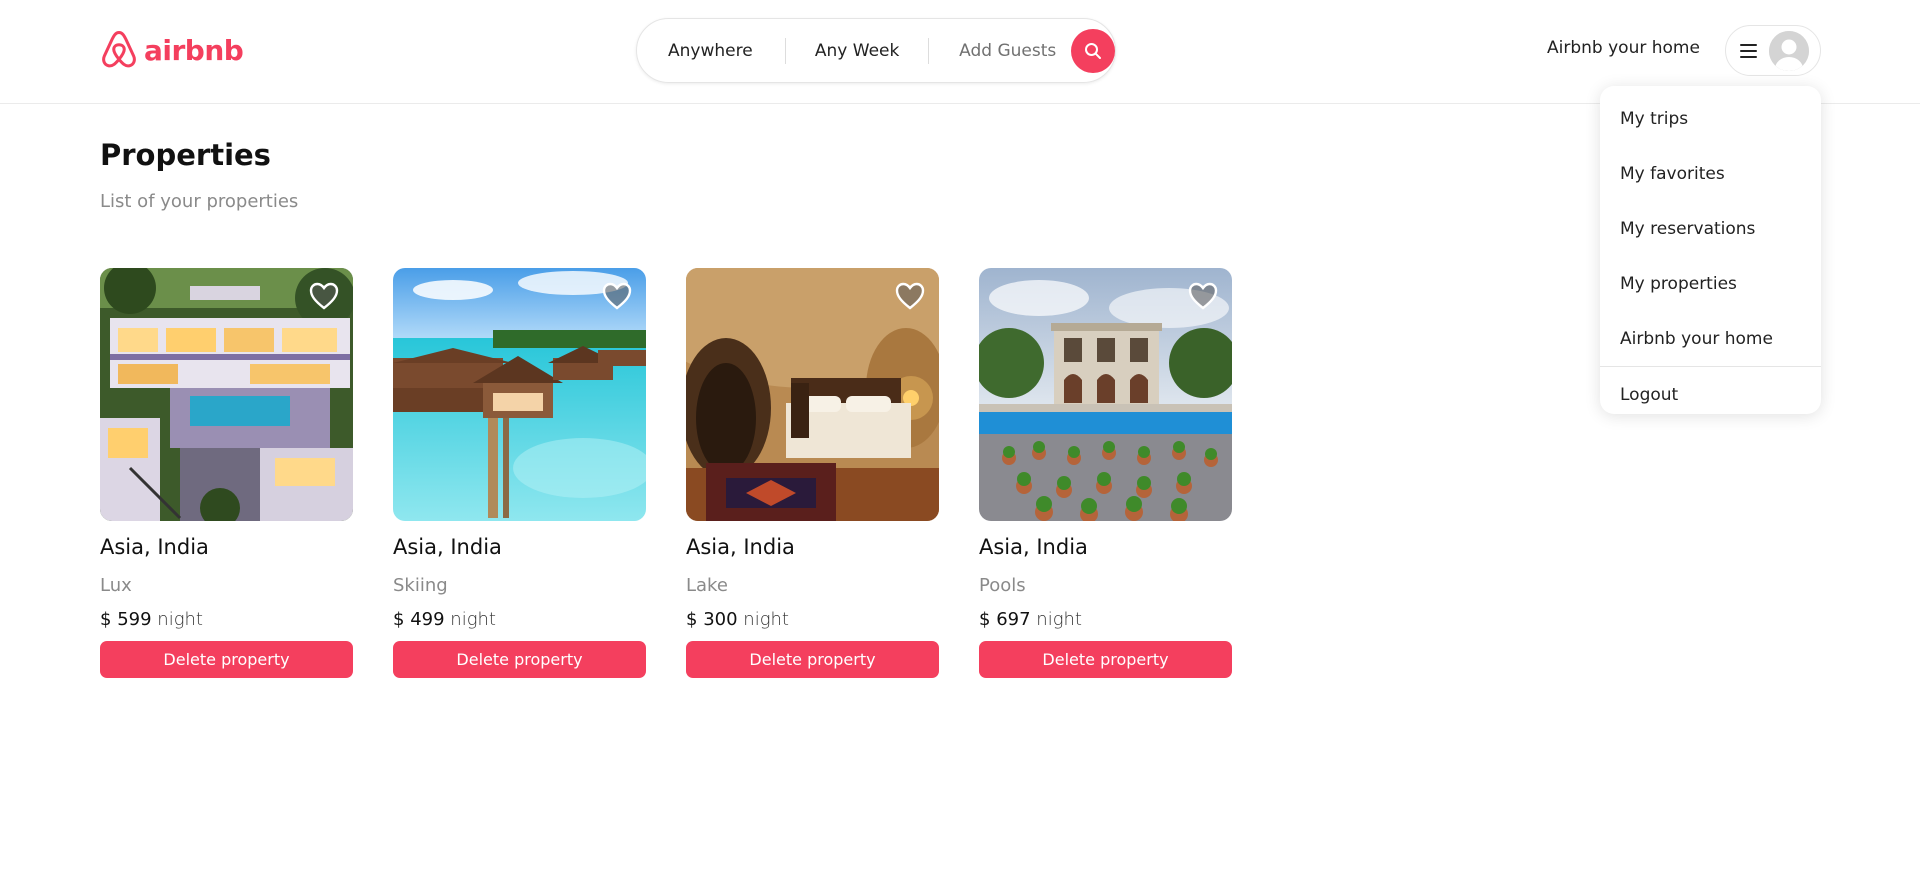 The width and height of the screenshot is (1920, 885). What do you see at coordinates (185, 155) in the screenshot?
I see `page-title: Properties` at bounding box center [185, 155].